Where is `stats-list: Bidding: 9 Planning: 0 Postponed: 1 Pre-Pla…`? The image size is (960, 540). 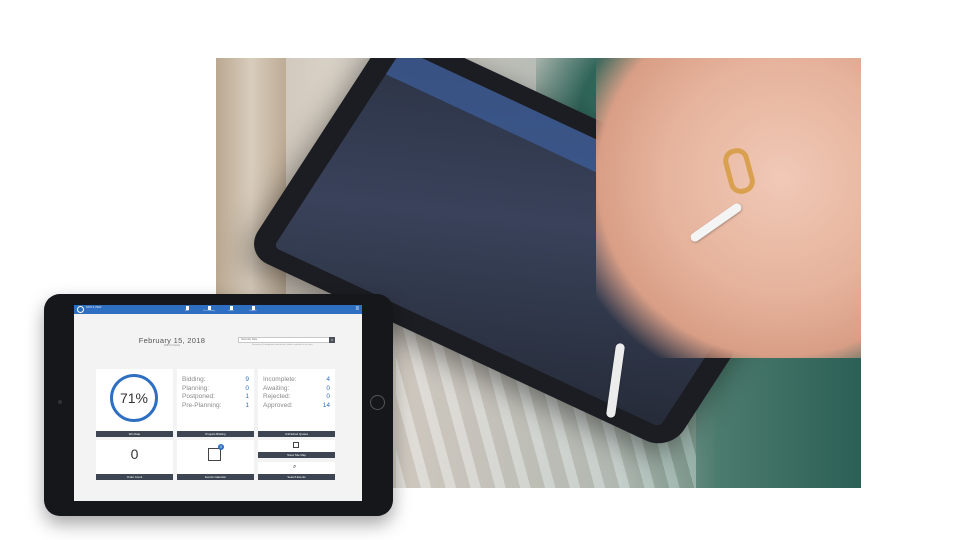 stats-list: Bidding: 9 Planning: 0 Postponed: 1 Pre-Pla… is located at coordinates (215, 393).